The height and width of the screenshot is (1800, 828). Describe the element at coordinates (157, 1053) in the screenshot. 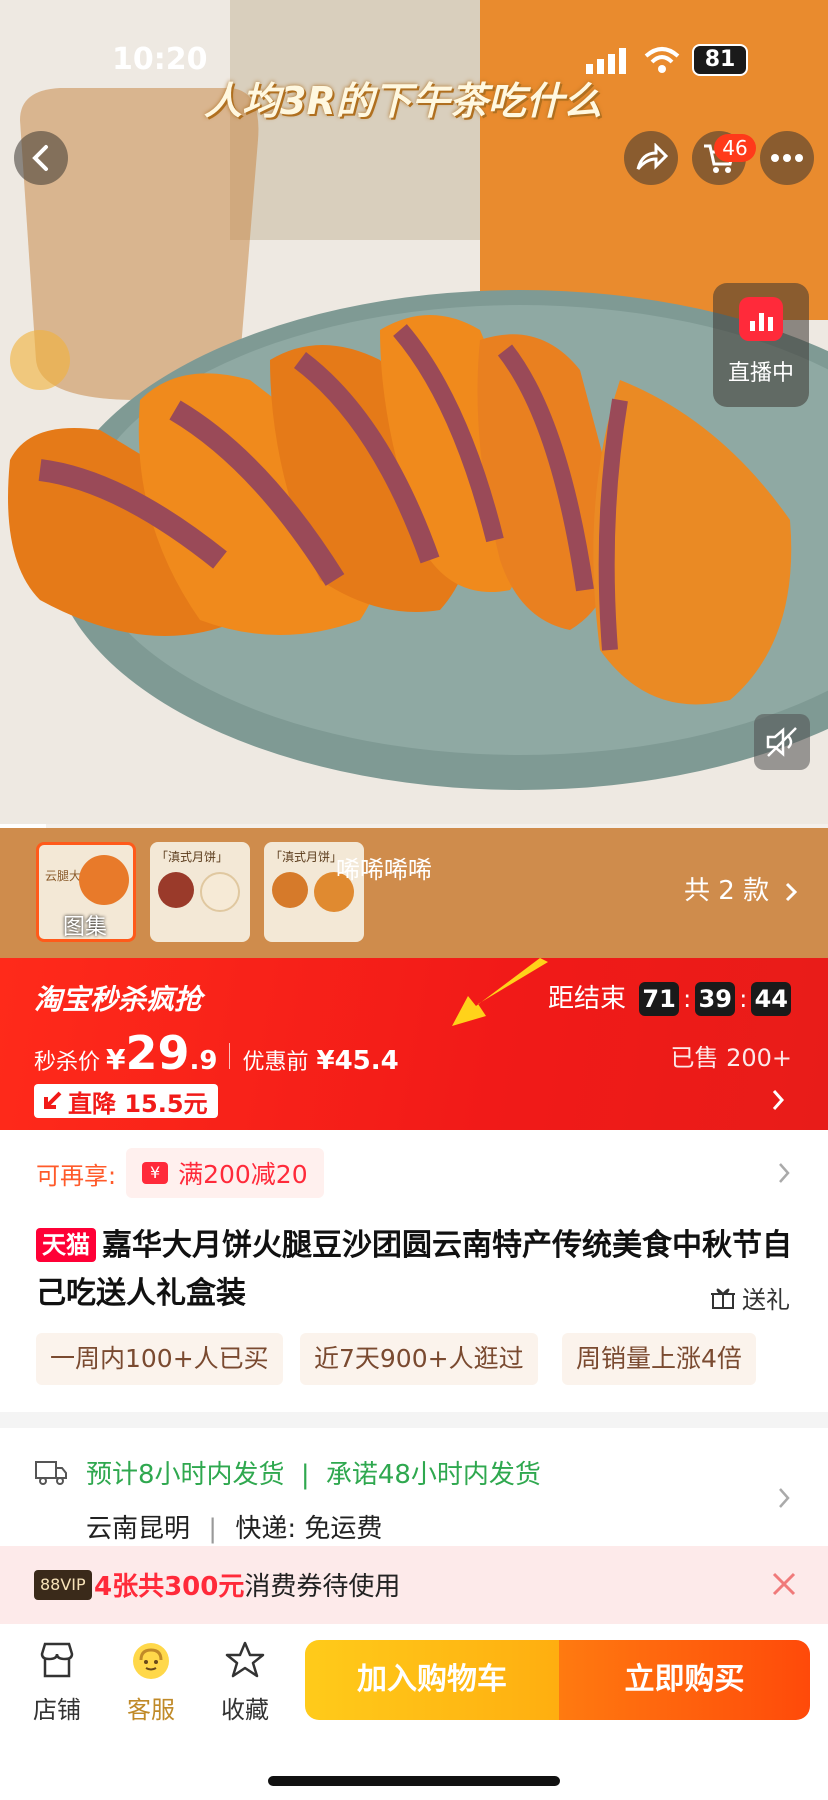

I see `price-integer: 29` at that location.